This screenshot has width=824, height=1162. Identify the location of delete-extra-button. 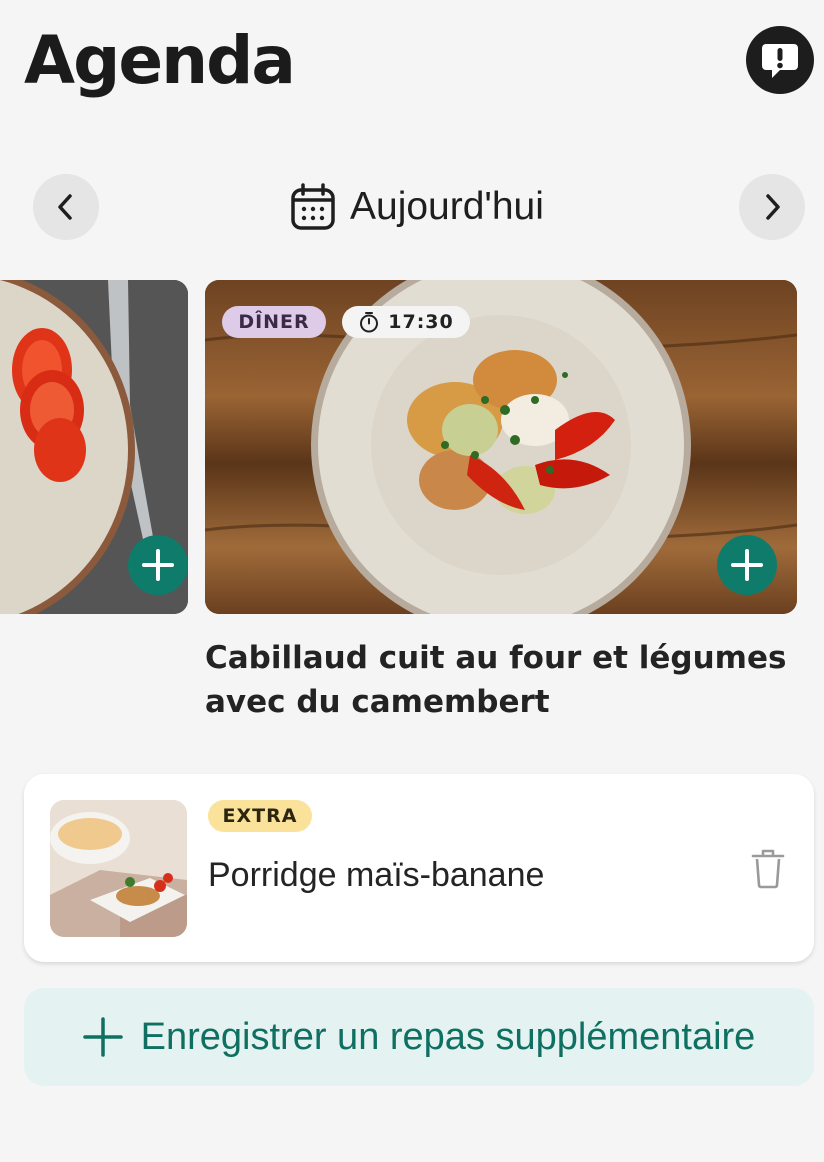
(768, 868).